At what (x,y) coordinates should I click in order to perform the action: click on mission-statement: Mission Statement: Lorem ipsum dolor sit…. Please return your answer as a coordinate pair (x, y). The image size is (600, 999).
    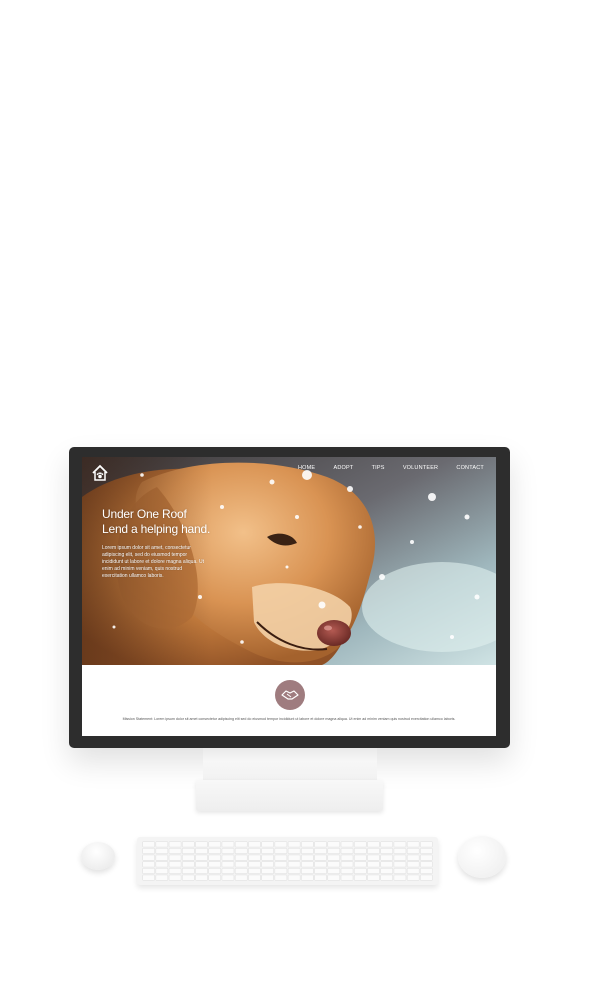
    Looking at the image, I should click on (289, 719).